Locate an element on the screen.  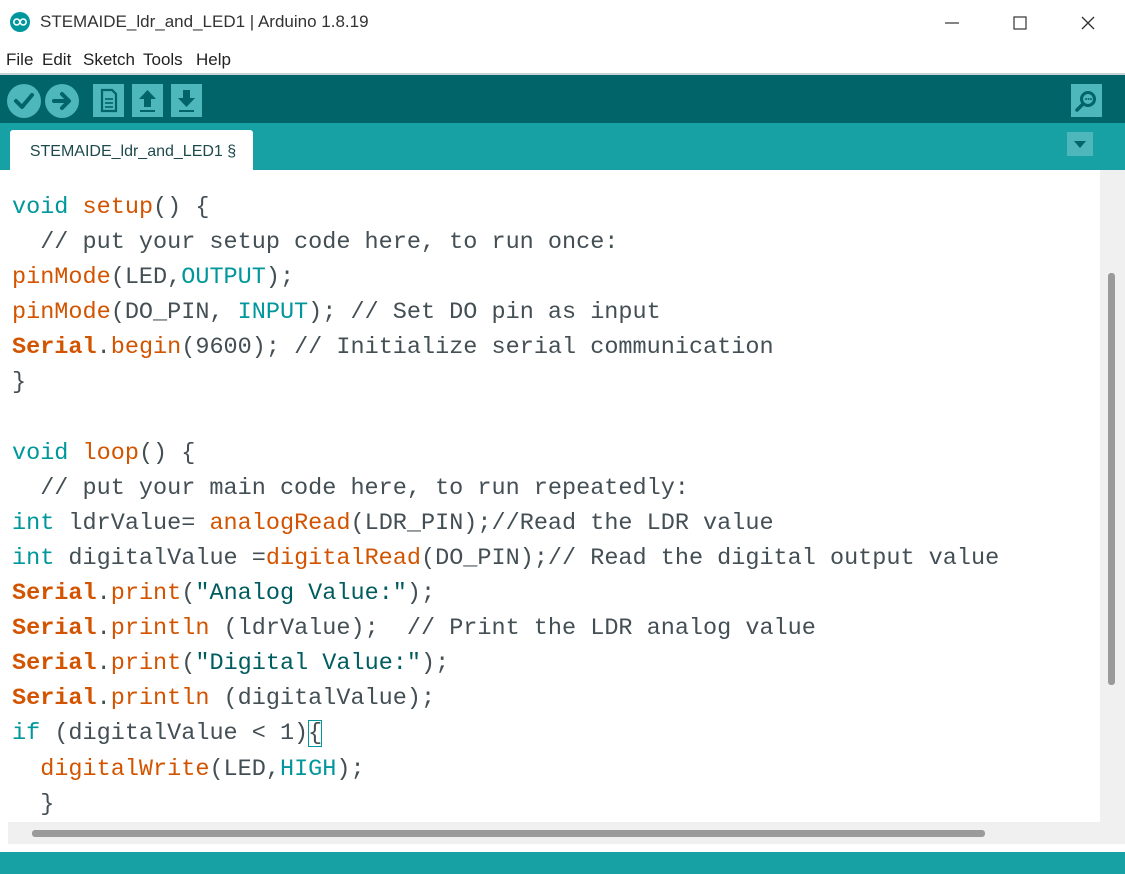
code-line: Serial.print("Analog Value:"); is located at coordinates (505, 593).